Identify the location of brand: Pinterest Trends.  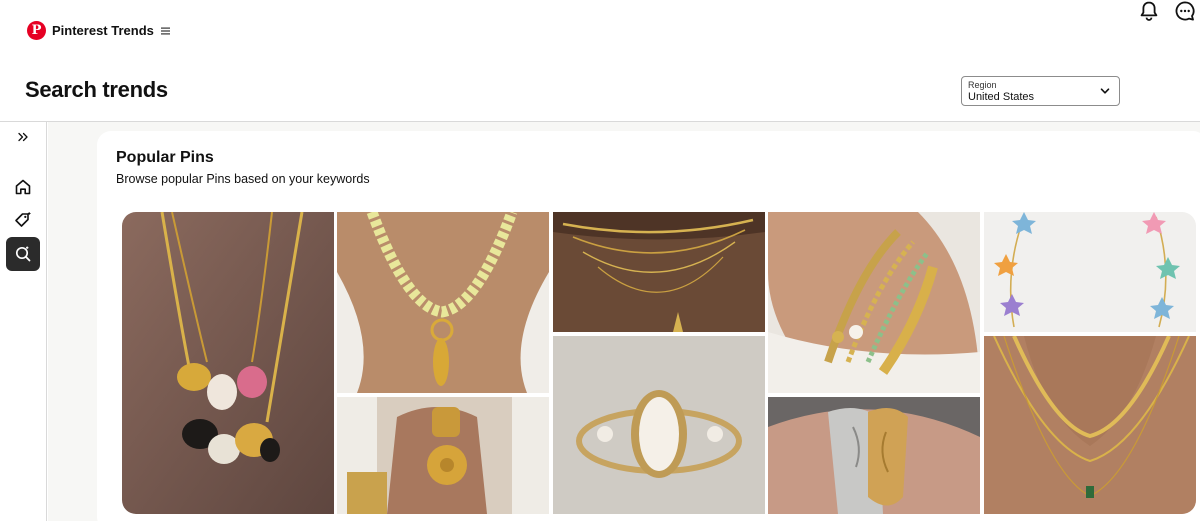
(98, 30).